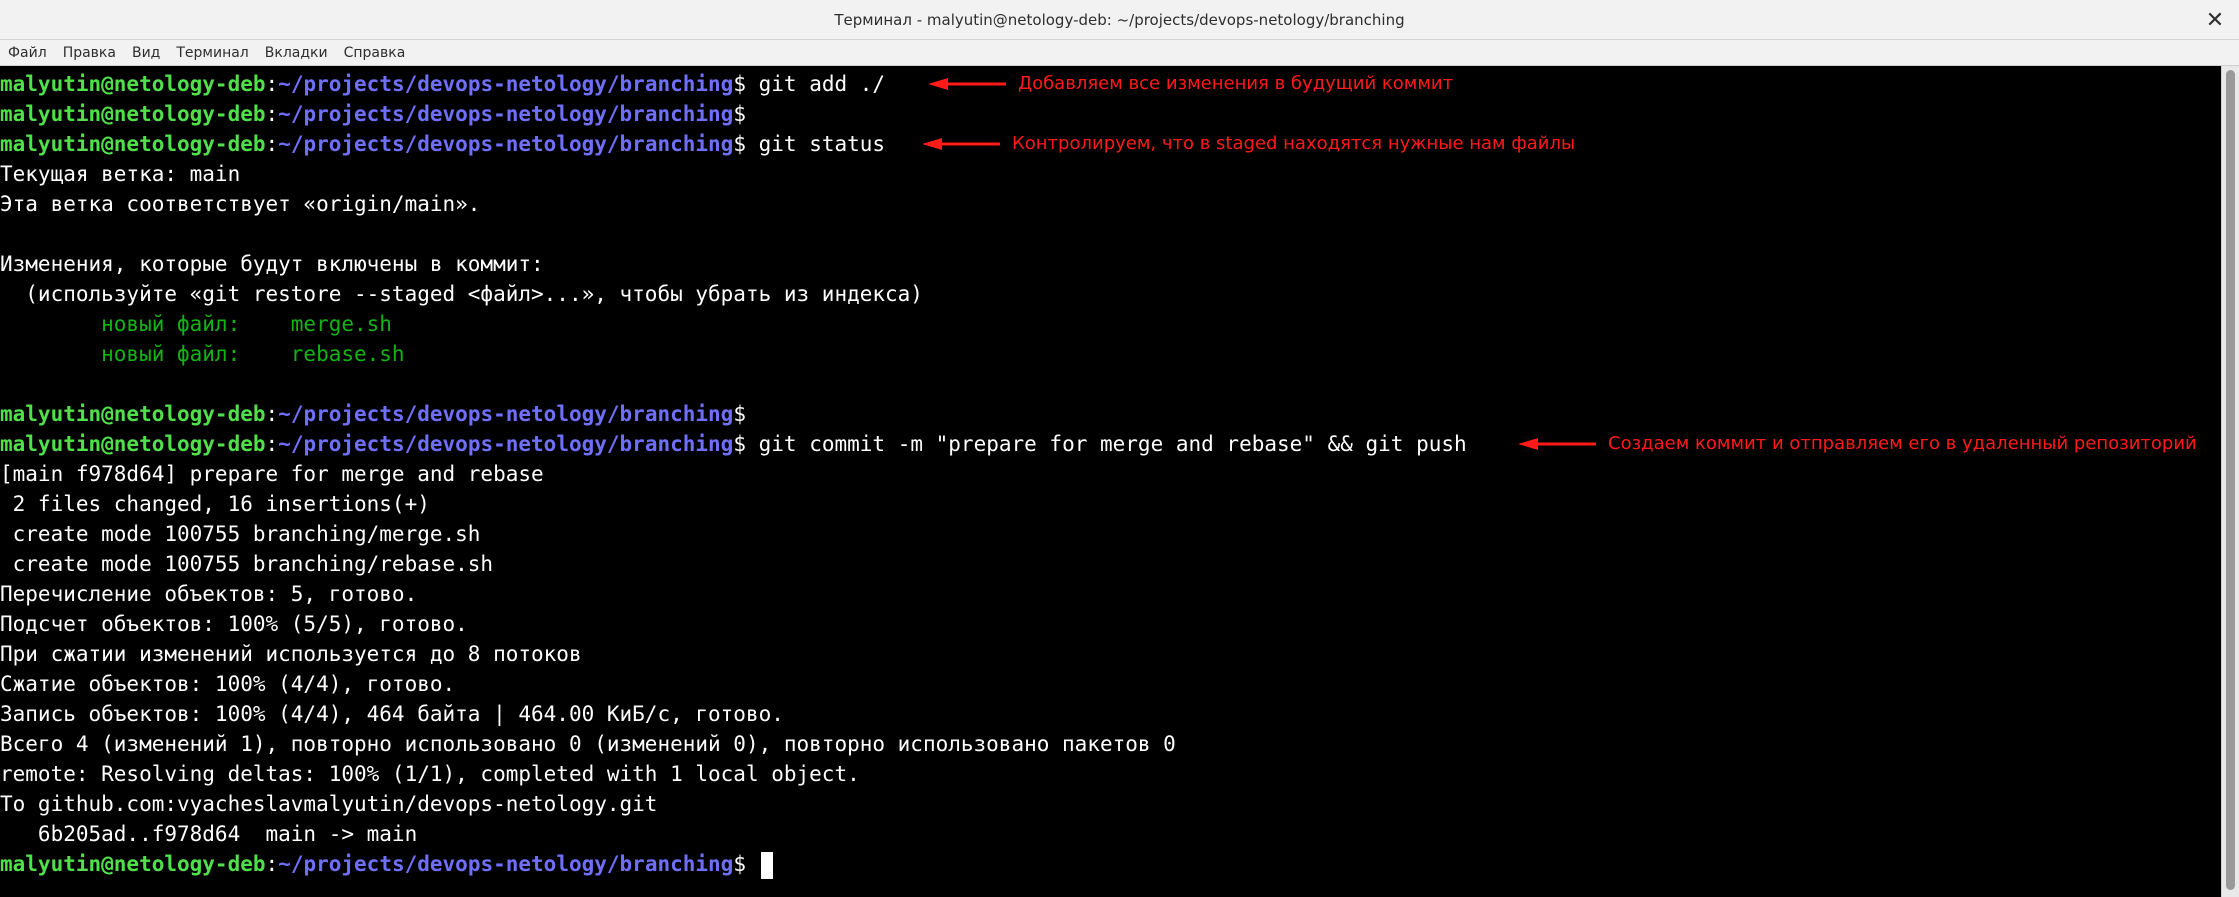 The image size is (2239, 897). I want to click on menu-terminal: Терминал, so click(212, 53).